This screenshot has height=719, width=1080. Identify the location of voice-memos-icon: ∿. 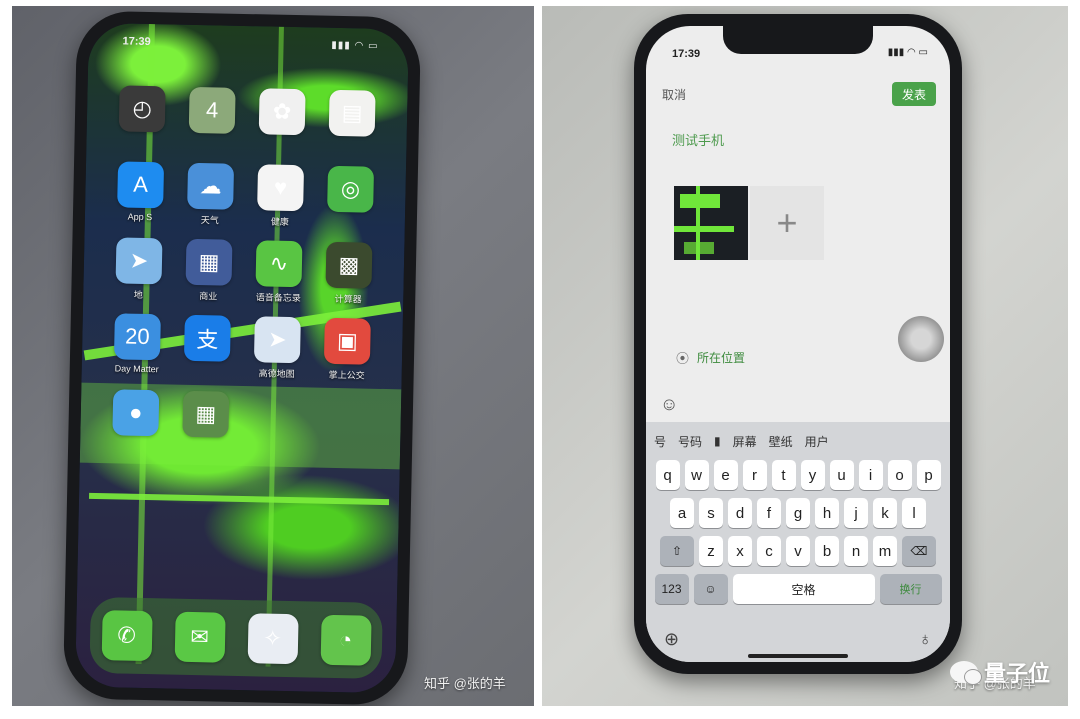
(279, 264).